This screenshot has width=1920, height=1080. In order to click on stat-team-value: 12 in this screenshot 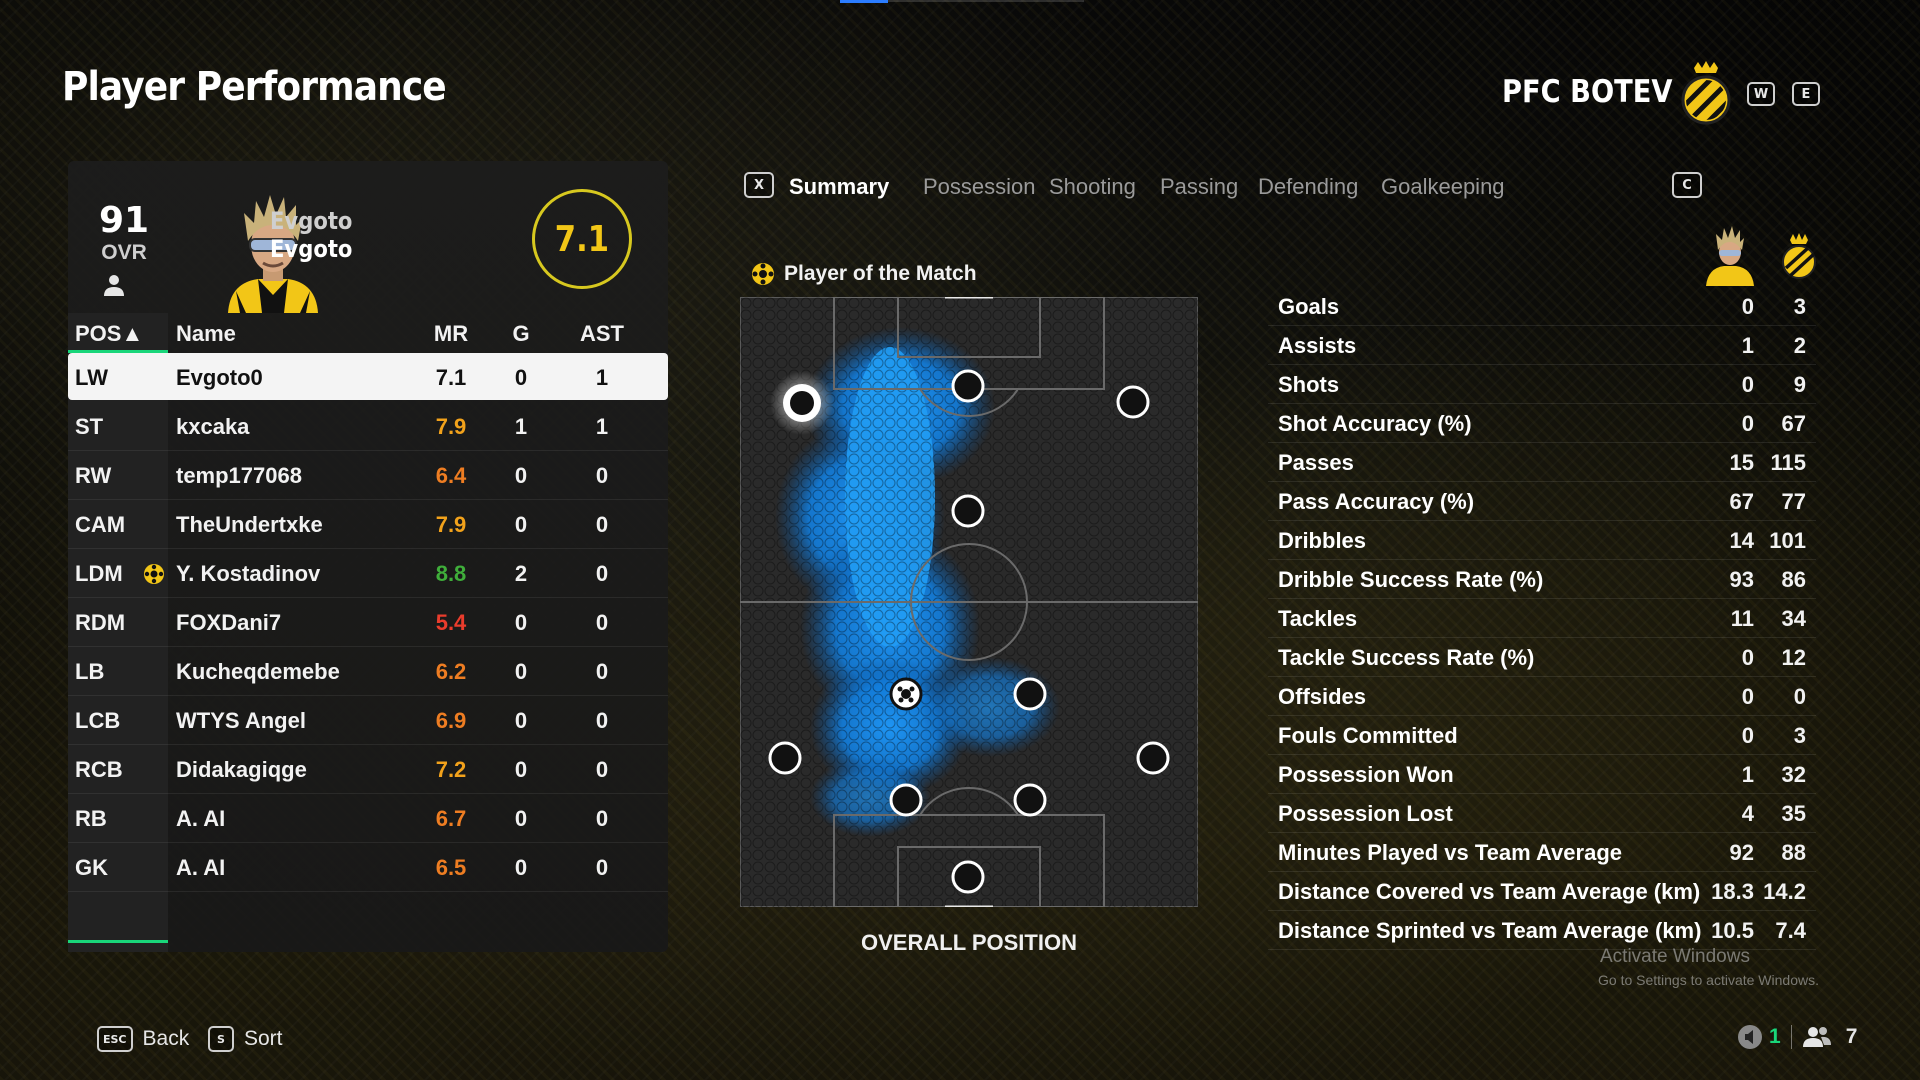, I will do `click(1793, 657)`.